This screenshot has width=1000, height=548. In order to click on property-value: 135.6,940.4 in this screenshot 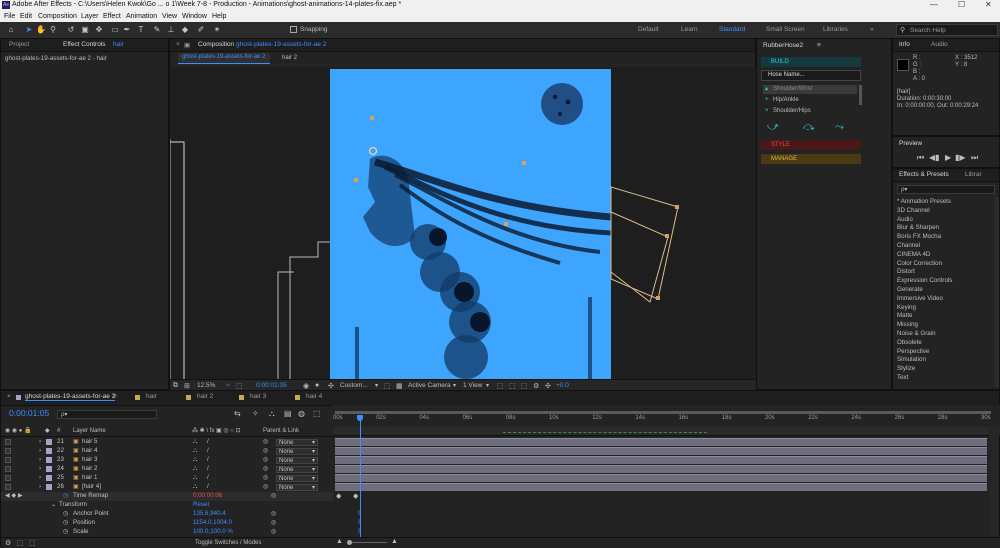, I will do `click(209, 514)`.